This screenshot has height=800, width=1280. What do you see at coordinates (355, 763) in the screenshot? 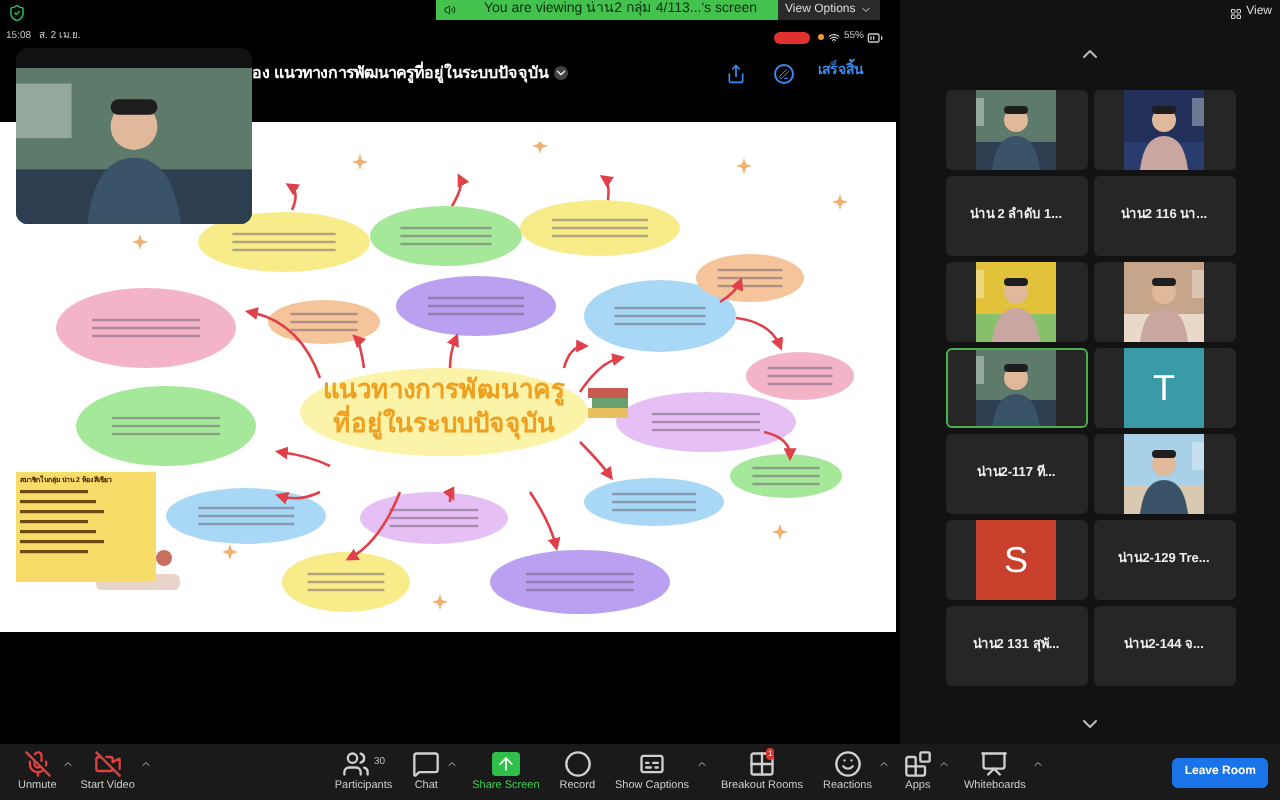
I see `people-icon` at bounding box center [355, 763].